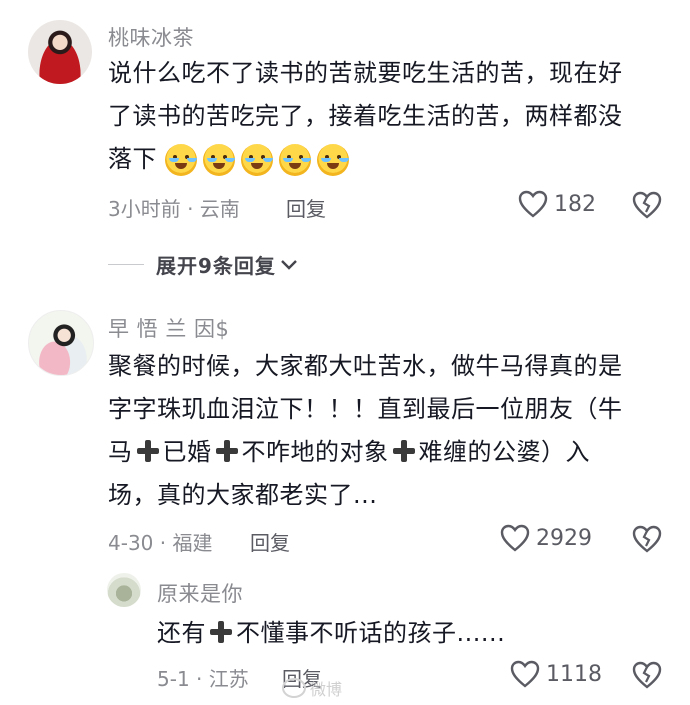 The height and width of the screenshot is (705, 690). What do you see at coordinates (315, 452) in the screenshot?
I see `comment-line-text: 不咋地的对象` at bounding box center [315, 452].